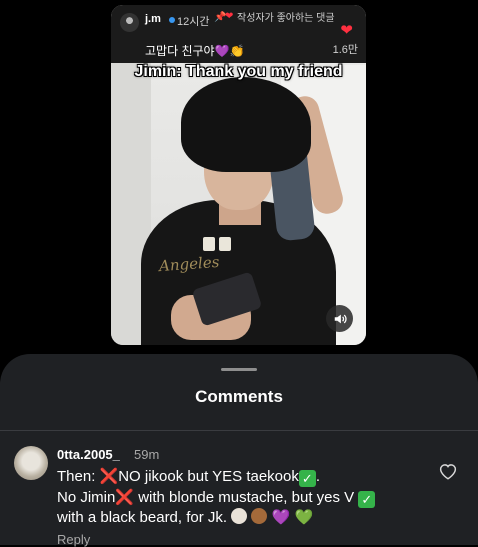 Image resolution: width=478 pixels, height=547 pixels. Describe the element at coordinates (345, 50) in the screenshot. I see `like-count: 1.6만` at that location.